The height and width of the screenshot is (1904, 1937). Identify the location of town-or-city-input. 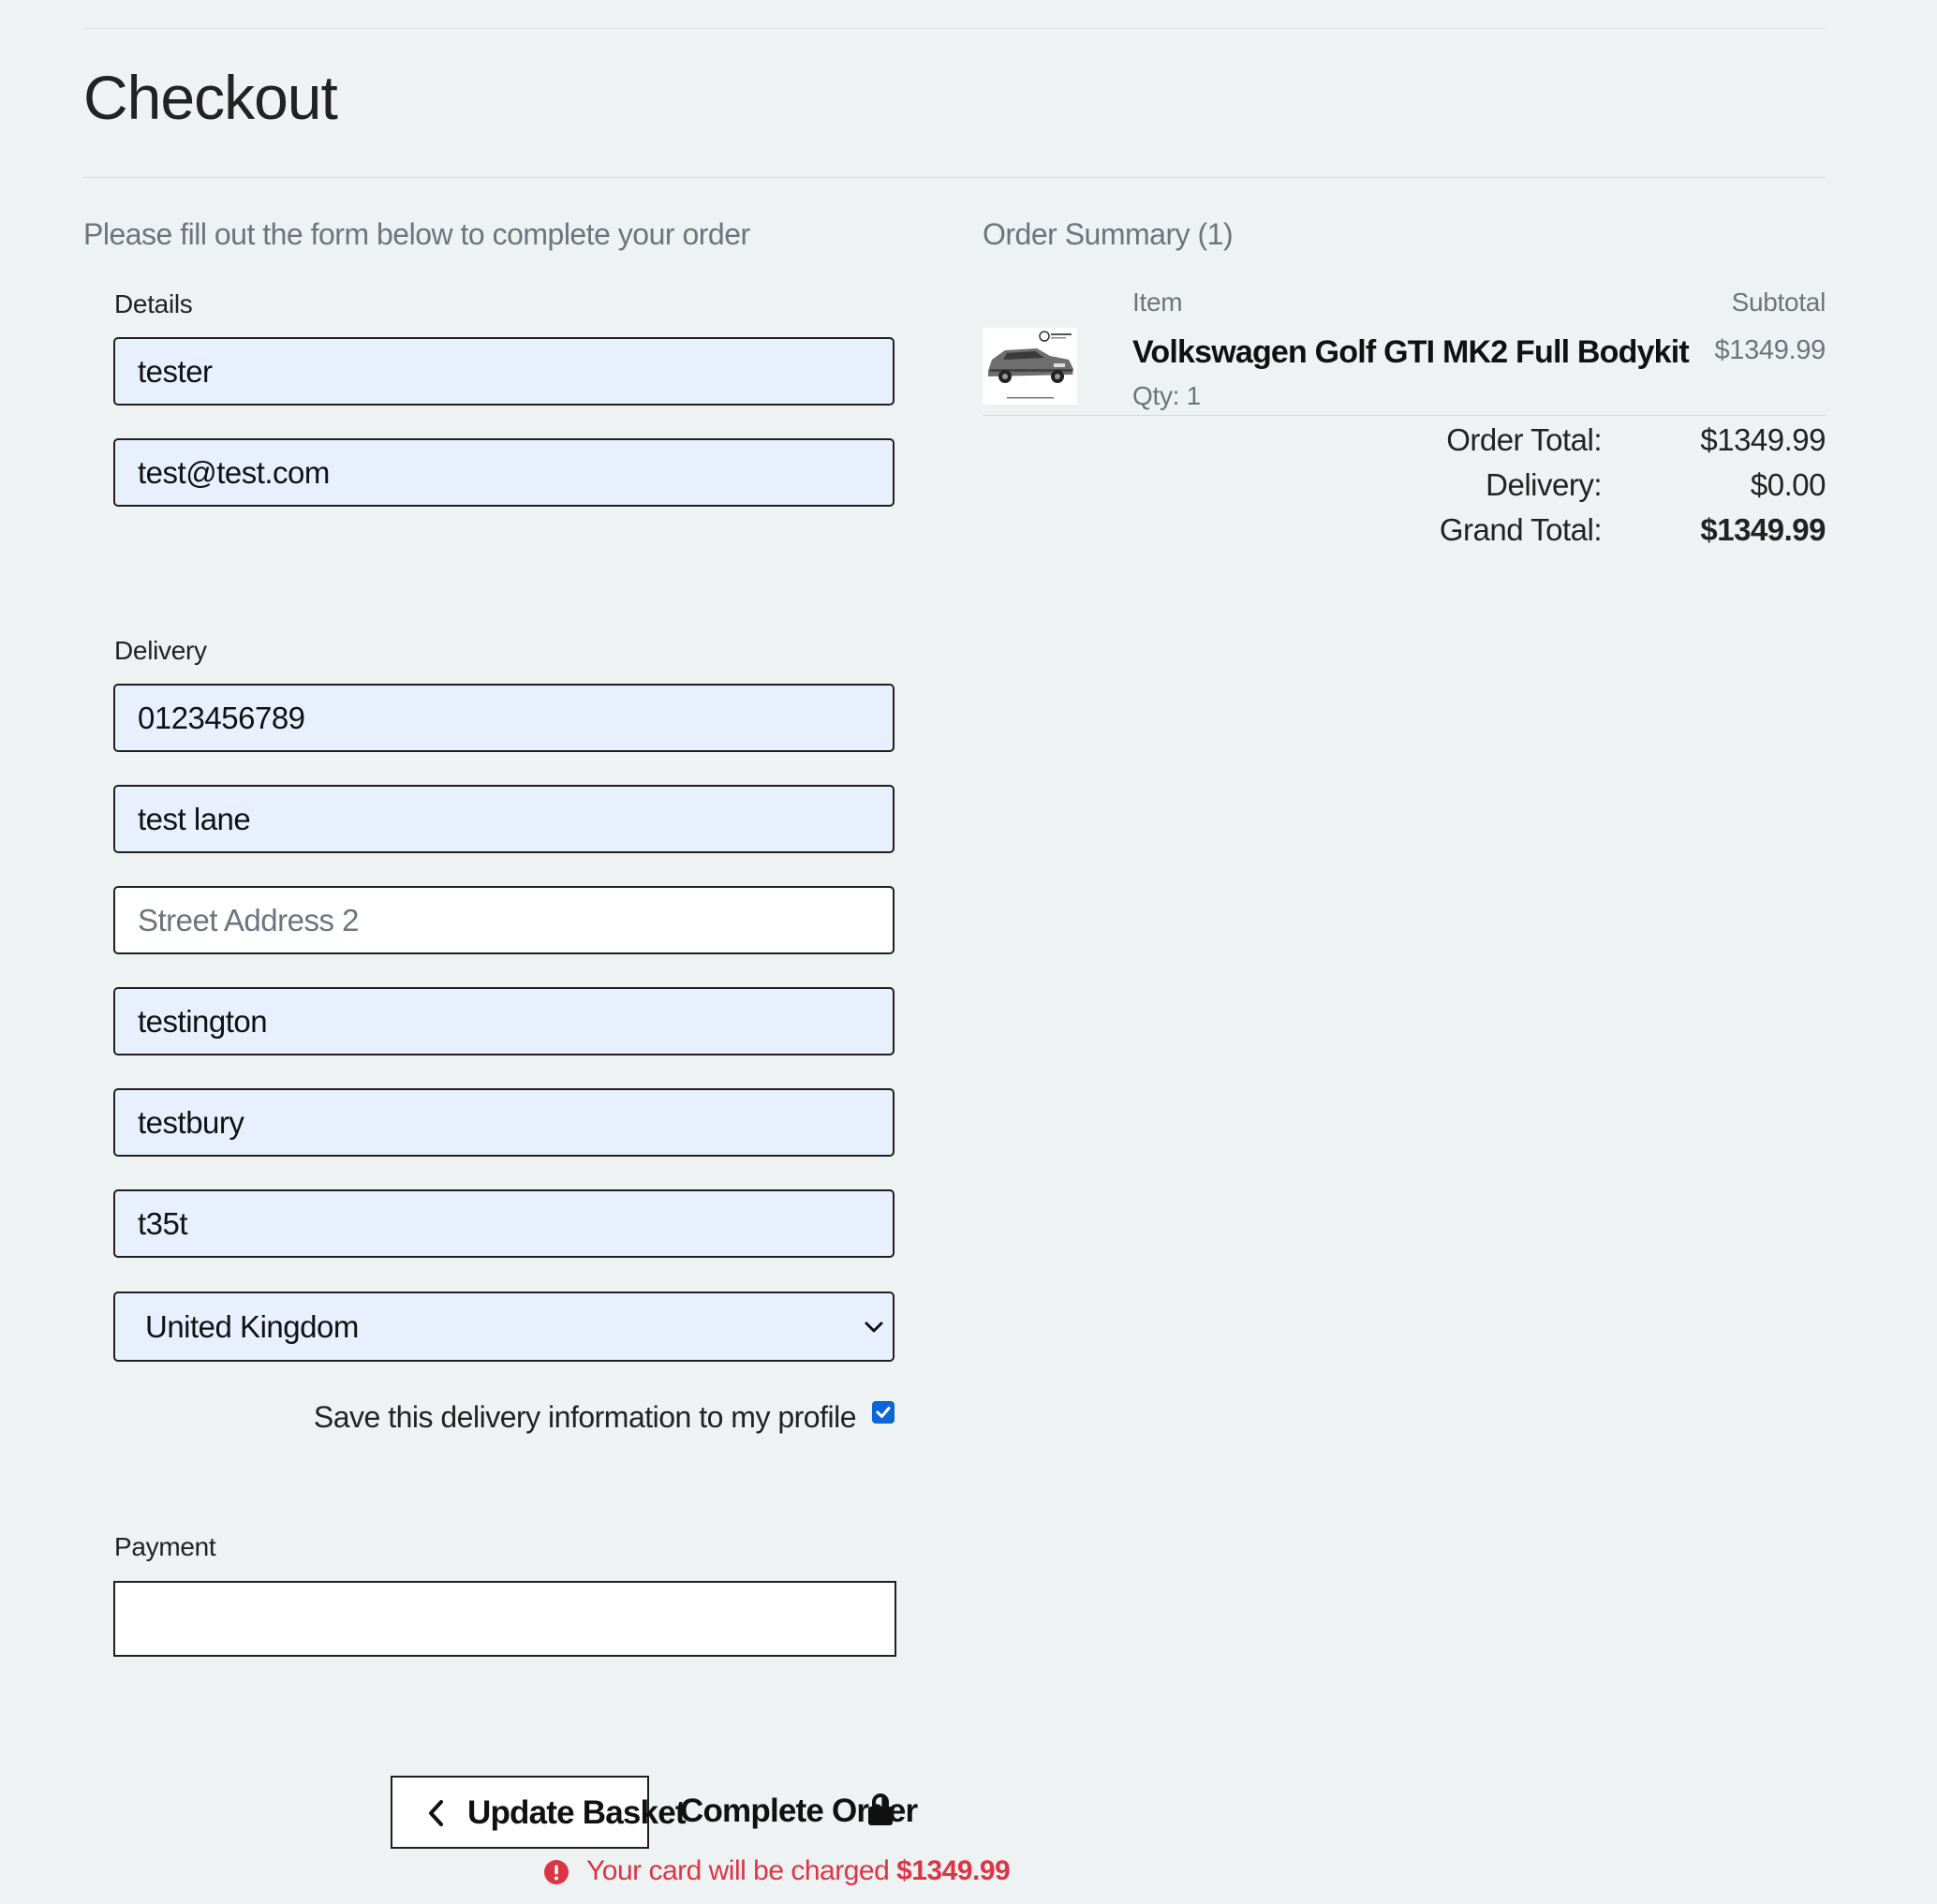
(504, 1021).